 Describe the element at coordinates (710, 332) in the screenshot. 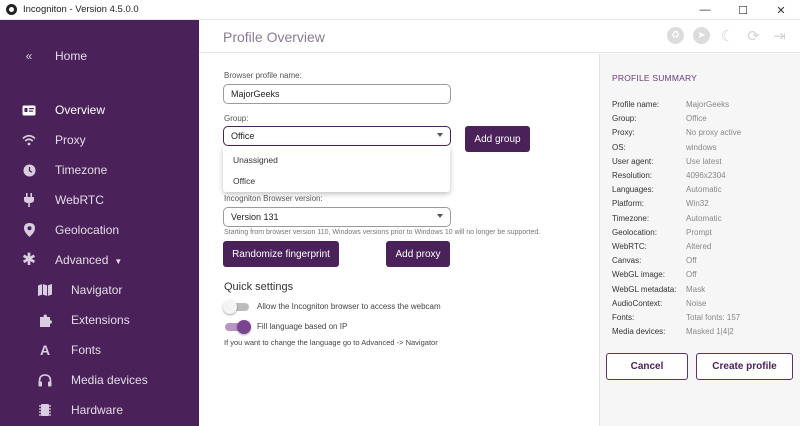

I see `summary-value: Masked 1|4|2` at that location.